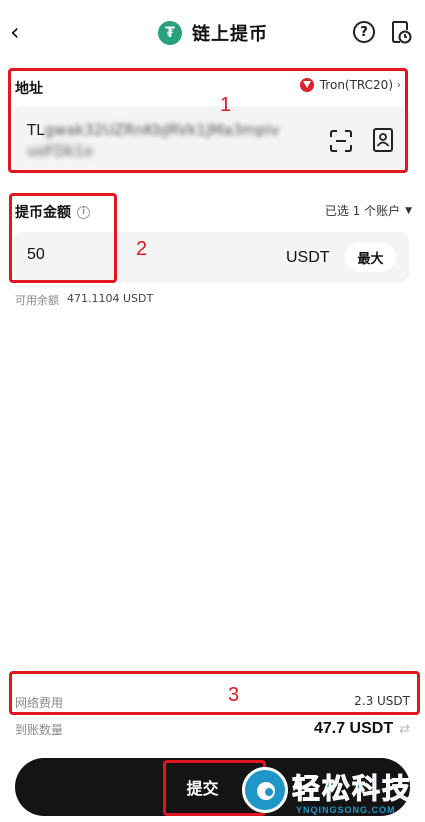  I want to click on available-label: 可用余额, so click(37, 300).